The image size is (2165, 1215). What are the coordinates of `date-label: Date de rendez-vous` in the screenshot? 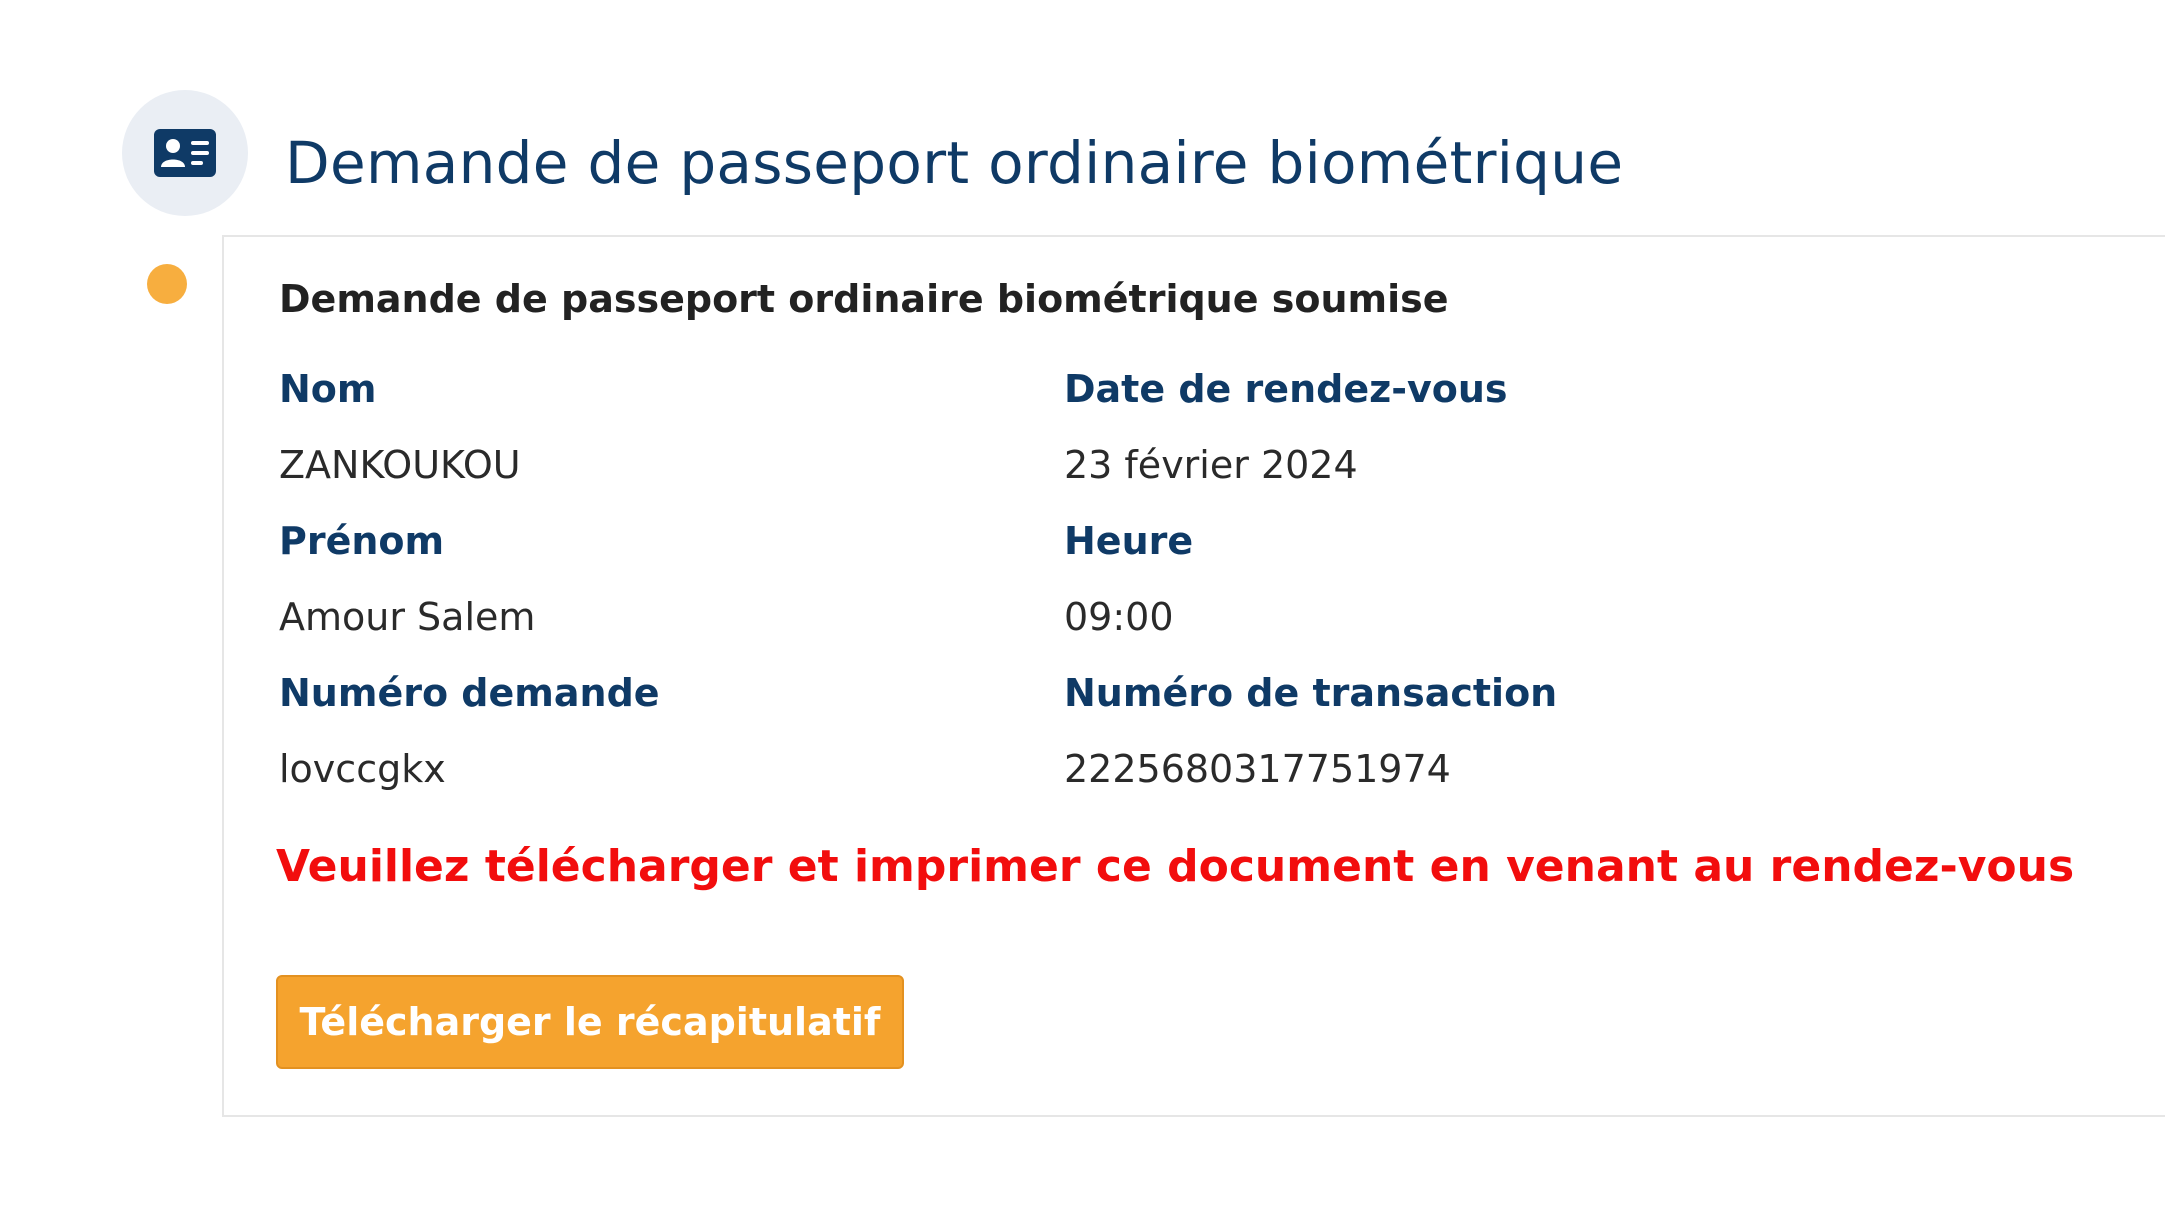 It's located at (1286, 389).